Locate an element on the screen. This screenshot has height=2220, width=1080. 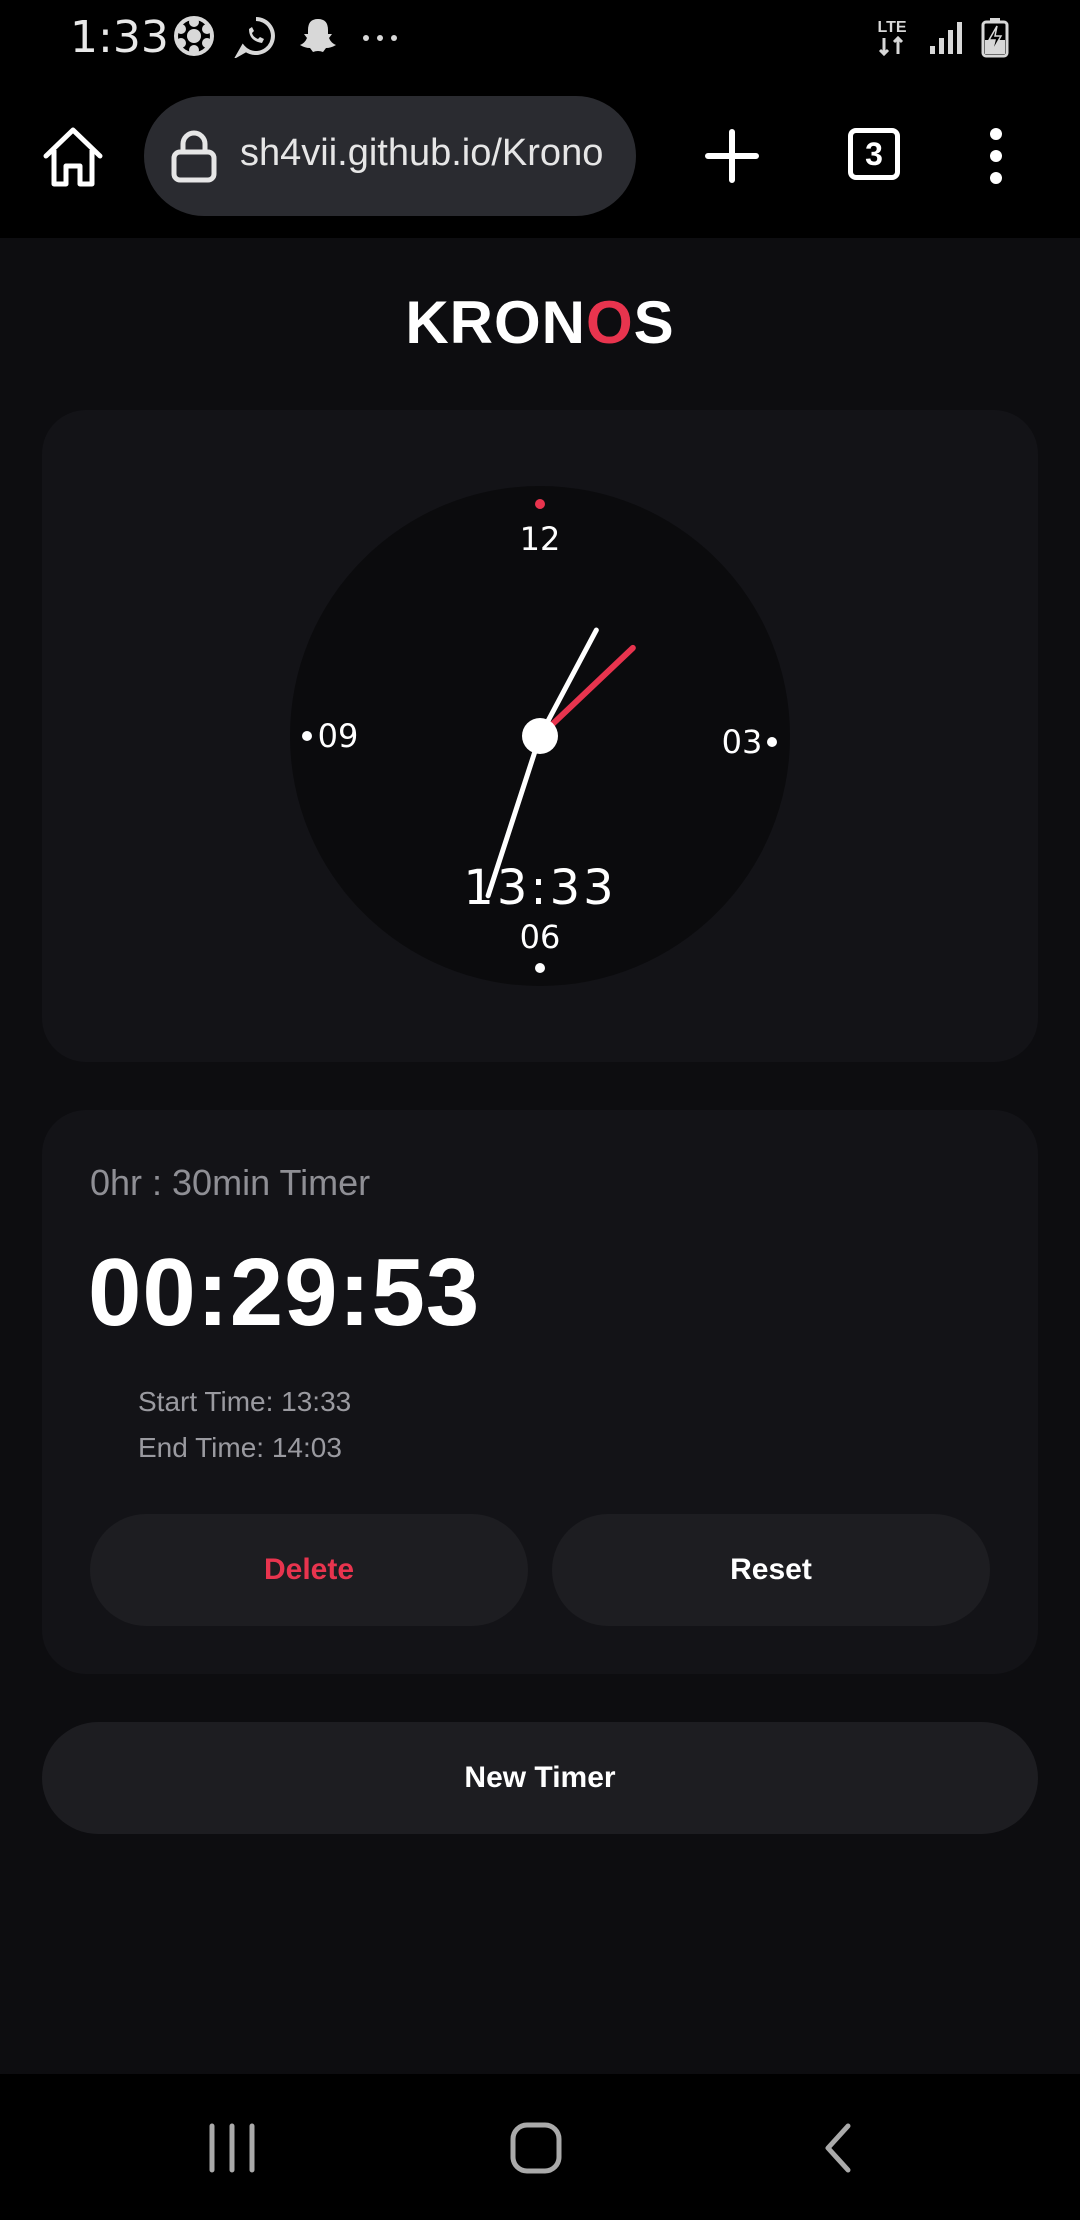
clock-label-09: 09 is located at coordinates (338, 736).